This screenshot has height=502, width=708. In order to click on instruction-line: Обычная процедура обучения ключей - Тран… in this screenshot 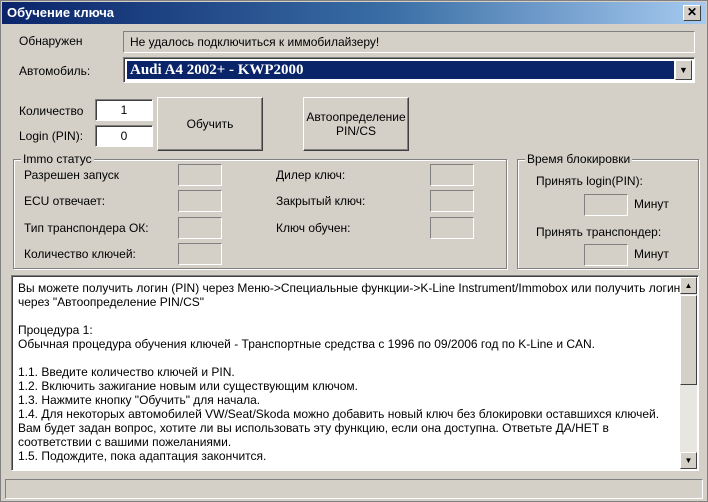, I will do `click(307, 344)`.